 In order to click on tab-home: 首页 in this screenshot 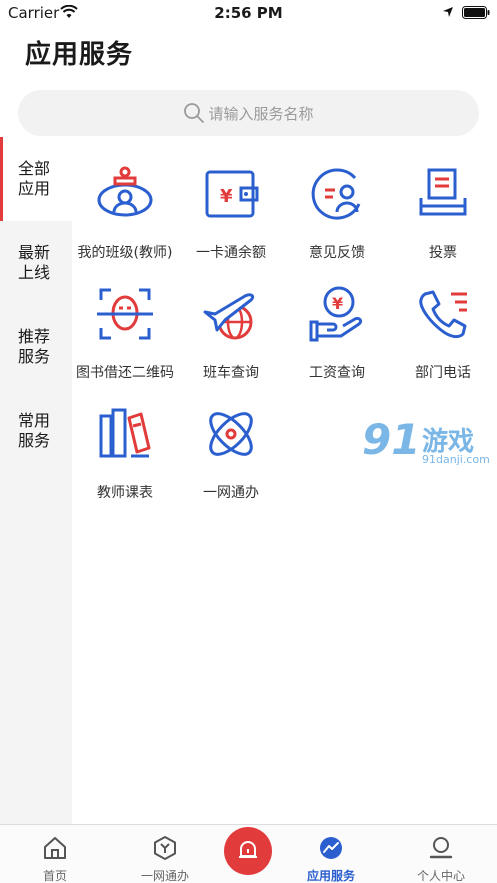, I will do `click(55, 854)`.